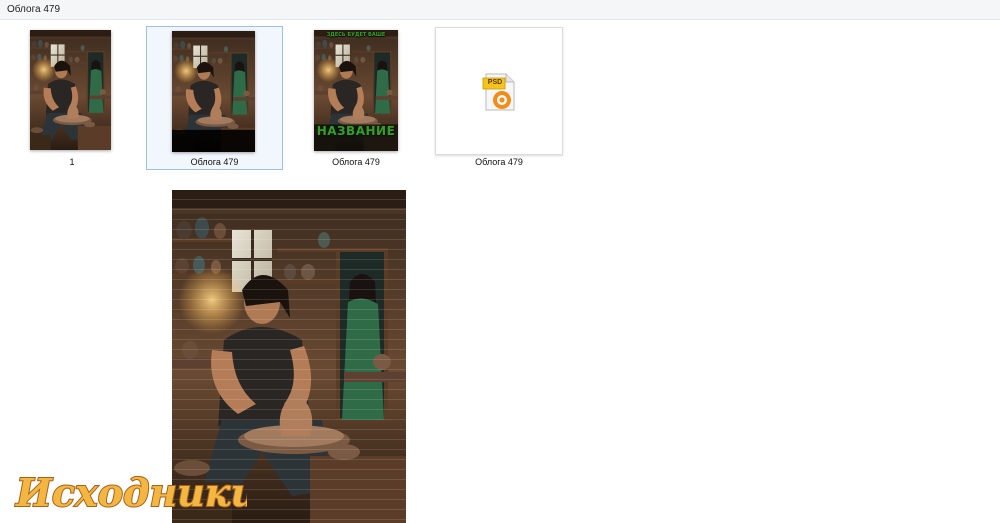 This screenshot has height=523, width=1000. What do you see at coordinates (500, 10) in the screenshot?
I see `window-title-bar: Облога 479` at bounding box center [500, 10].